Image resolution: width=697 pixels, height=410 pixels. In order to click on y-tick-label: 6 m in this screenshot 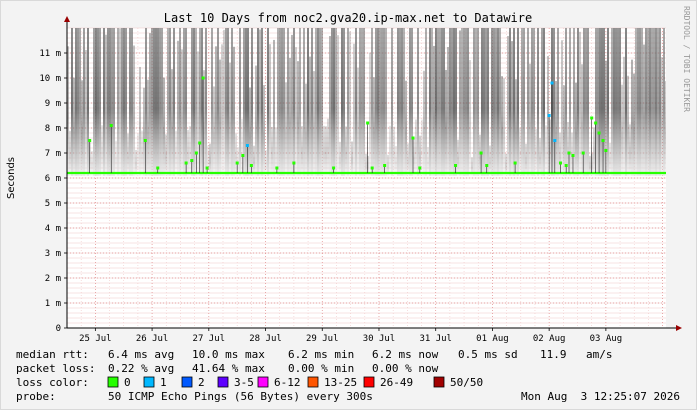, I will do `click(53, 179)`.